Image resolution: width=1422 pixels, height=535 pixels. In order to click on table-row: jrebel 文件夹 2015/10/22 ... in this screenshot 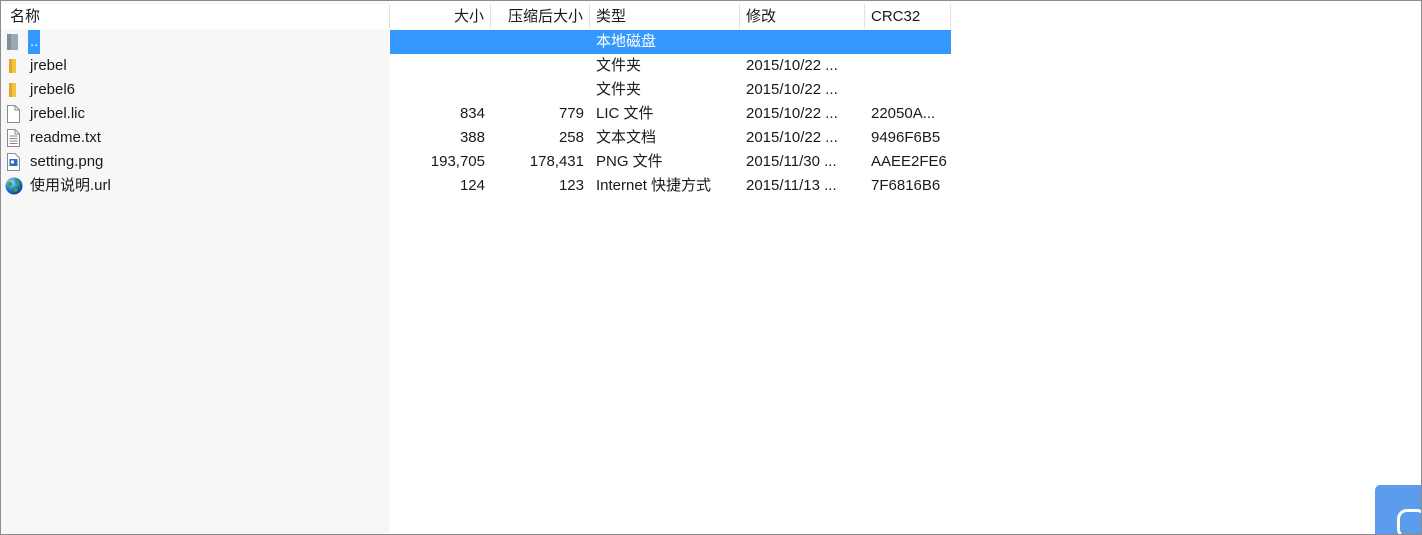, I will do `click(476, 66)`.